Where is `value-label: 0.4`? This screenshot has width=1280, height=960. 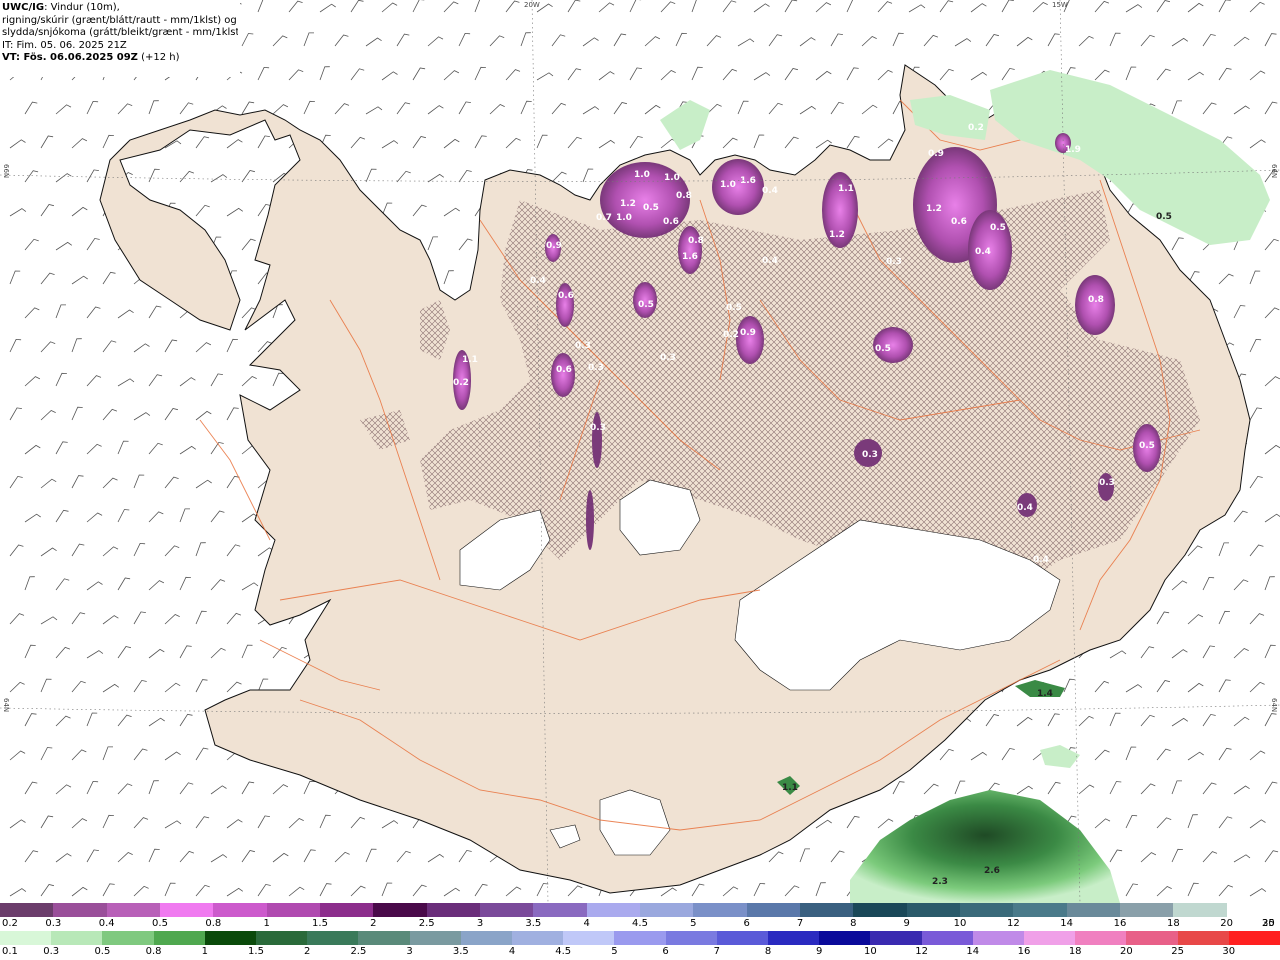
value-label: 0.4 is located at coordinates (770, 261).